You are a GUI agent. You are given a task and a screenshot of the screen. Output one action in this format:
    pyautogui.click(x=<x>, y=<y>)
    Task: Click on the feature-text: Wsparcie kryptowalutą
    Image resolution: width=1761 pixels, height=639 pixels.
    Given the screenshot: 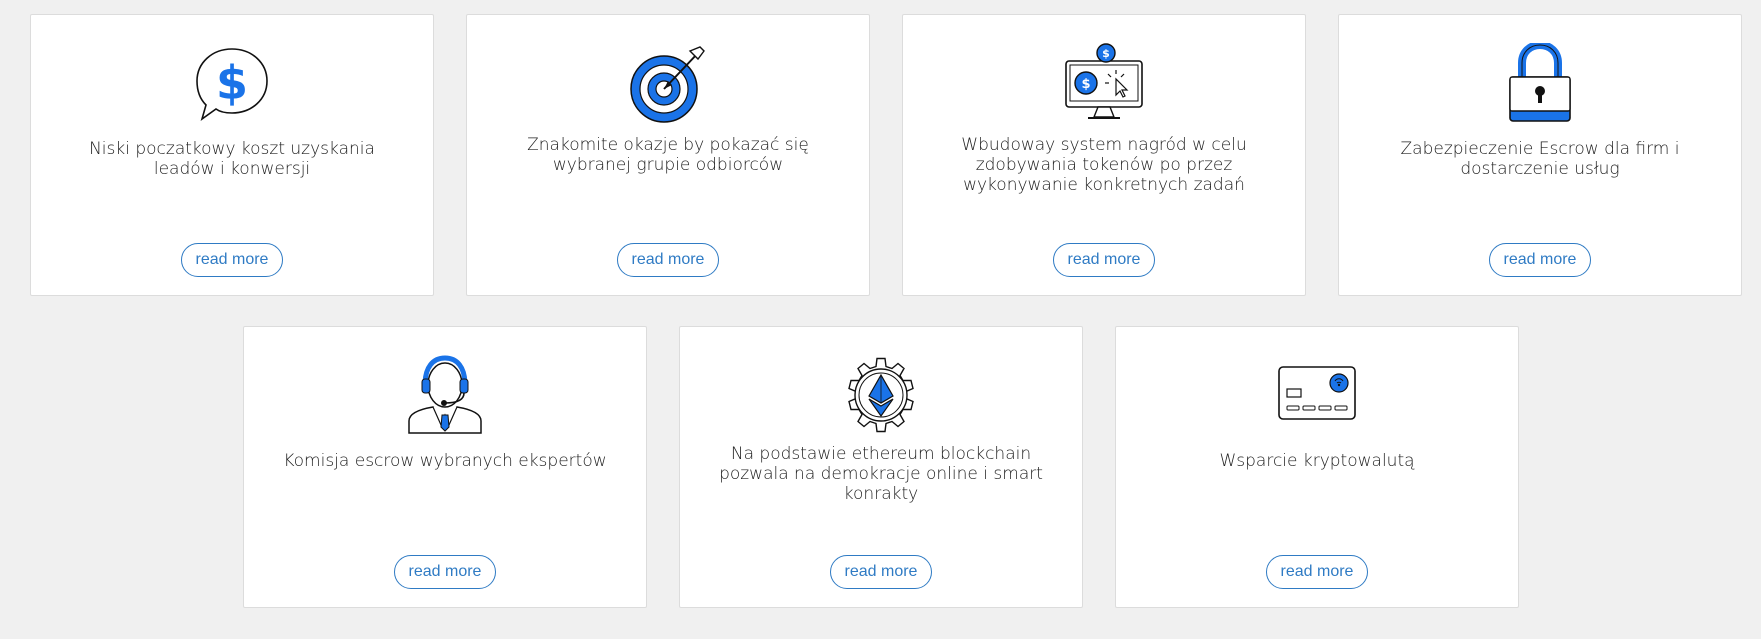 What is the action you would take?
    pyautogui.click(x=1317, y=461)
    